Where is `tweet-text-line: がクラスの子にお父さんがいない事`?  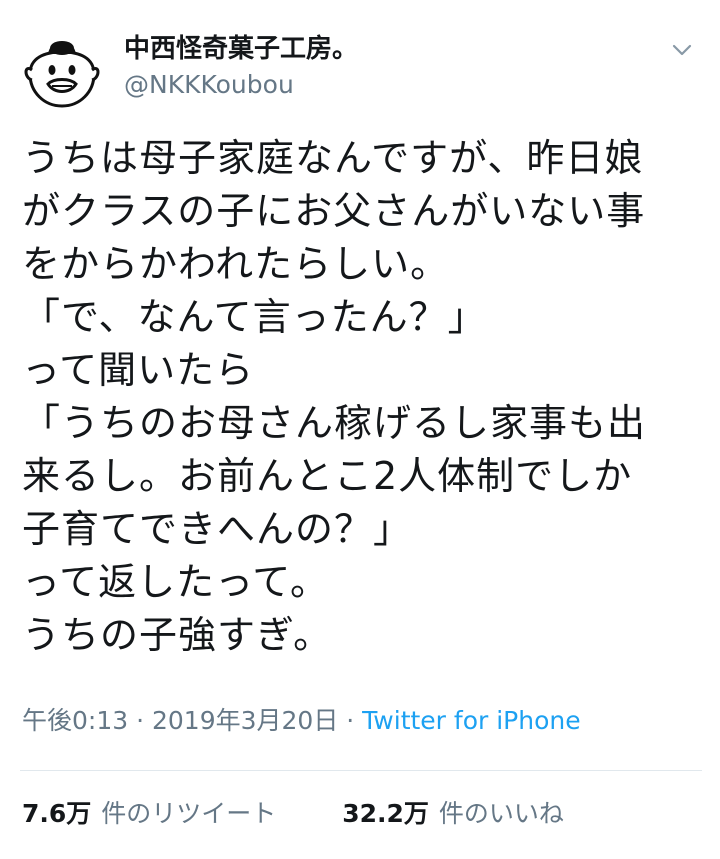
tweet-text-line: がクラスの子にお父さんがいない事 is located at coordinates (334, 211).